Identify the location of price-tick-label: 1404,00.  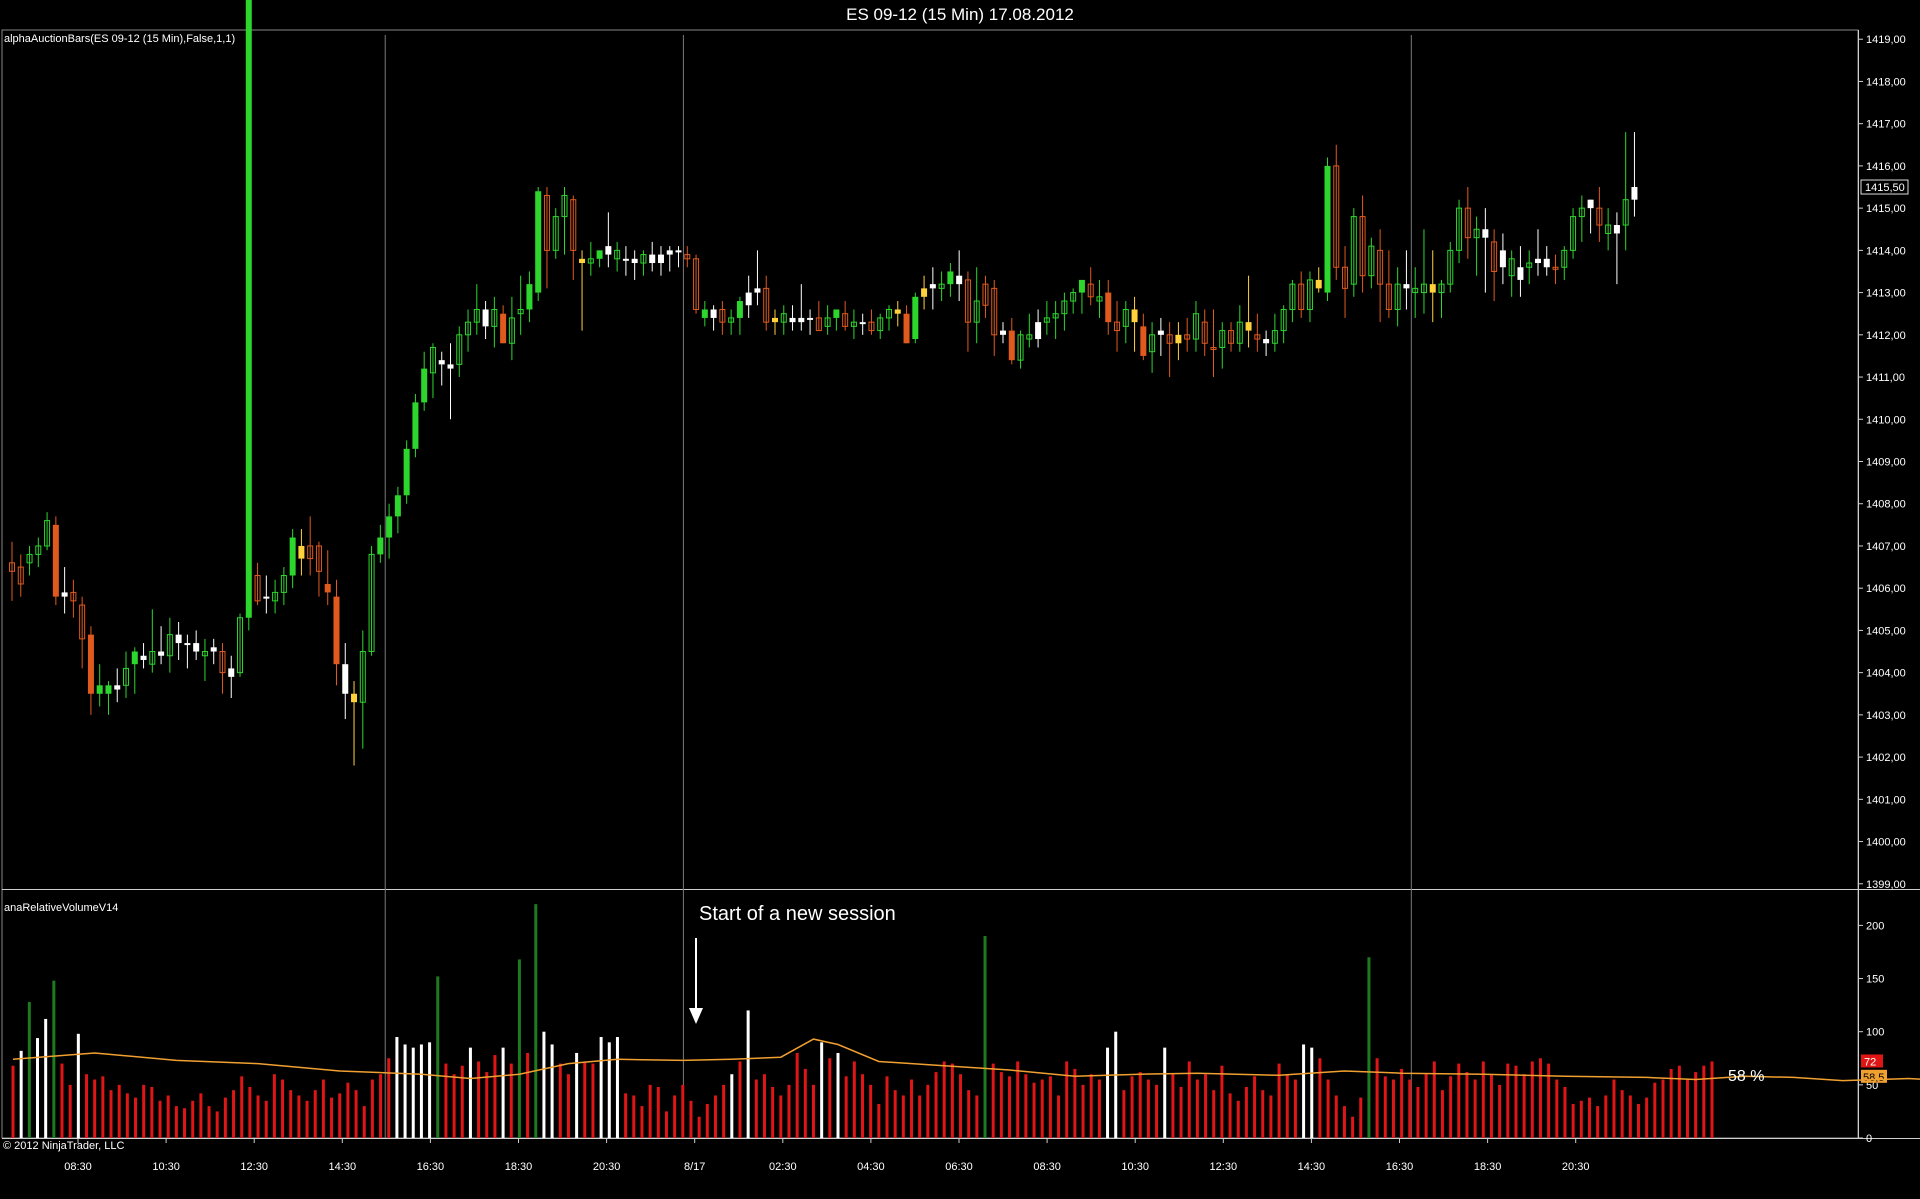
(1886, 674).